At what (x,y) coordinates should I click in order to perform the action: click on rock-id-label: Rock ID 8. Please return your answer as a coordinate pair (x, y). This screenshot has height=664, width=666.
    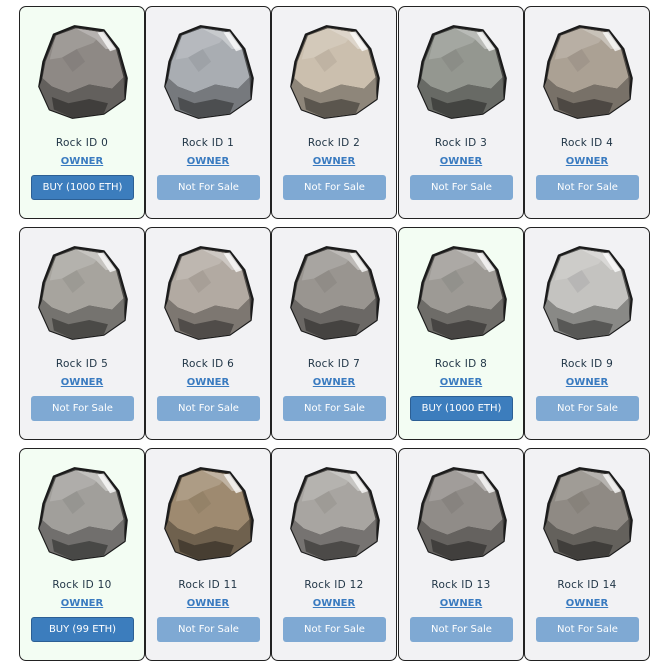
    Looking at the image, I should click on (461, 364).